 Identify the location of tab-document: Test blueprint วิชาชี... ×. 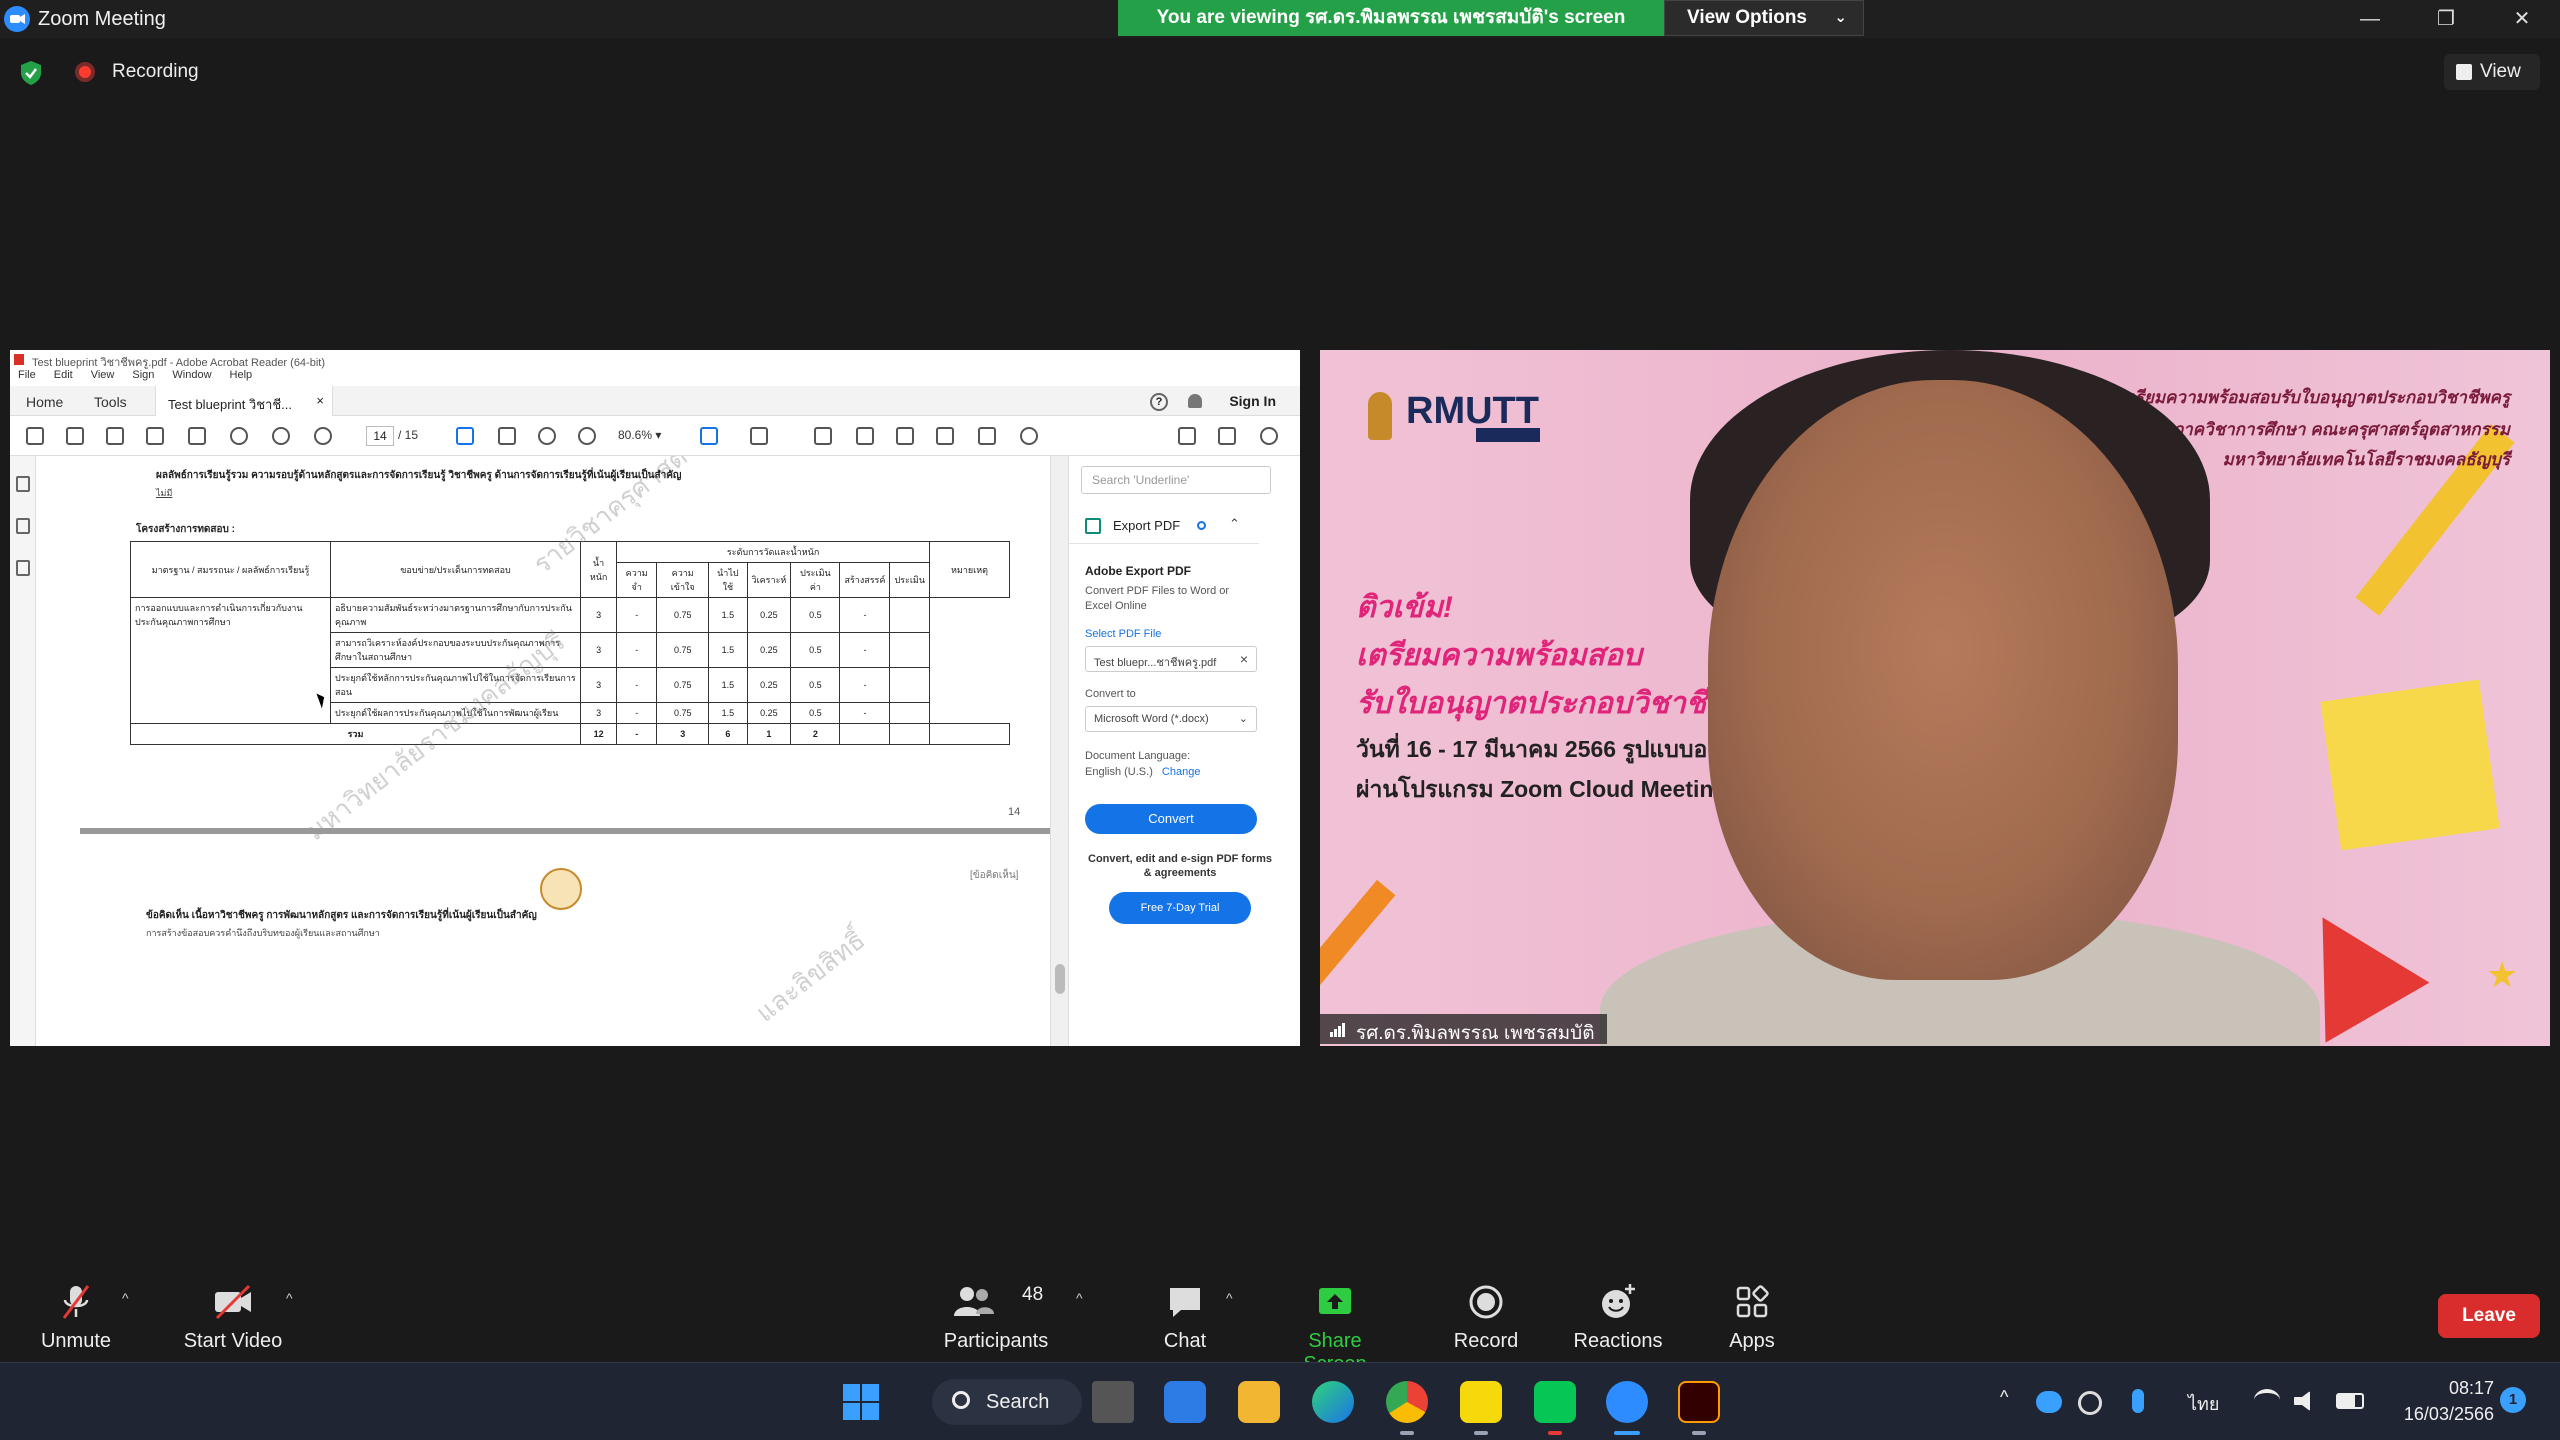
(244, 401).